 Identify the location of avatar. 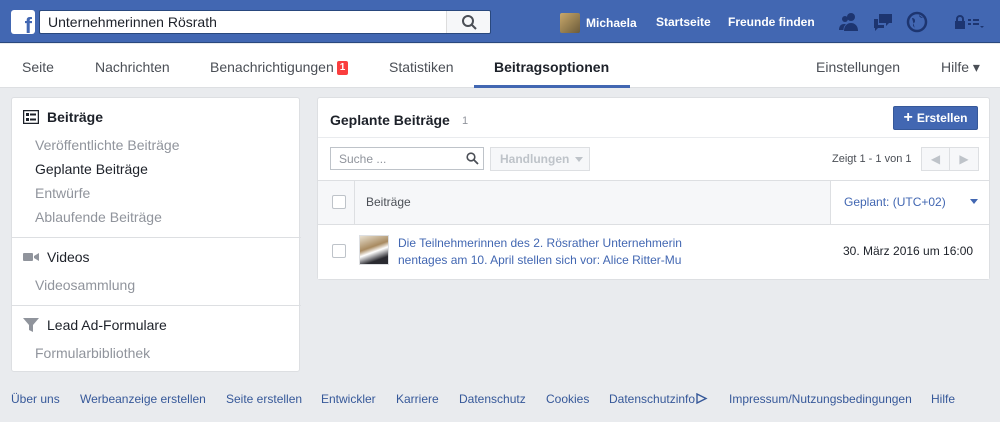
(570, 23).